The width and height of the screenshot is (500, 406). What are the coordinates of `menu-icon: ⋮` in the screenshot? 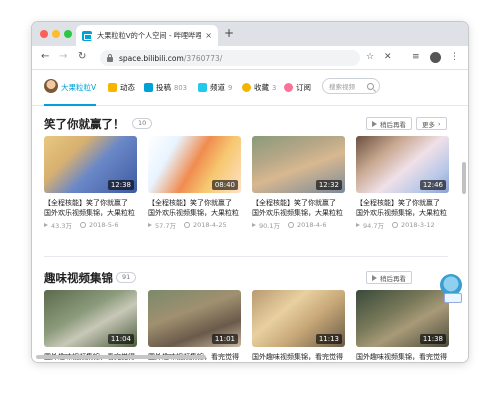 It's located at (454, 57).